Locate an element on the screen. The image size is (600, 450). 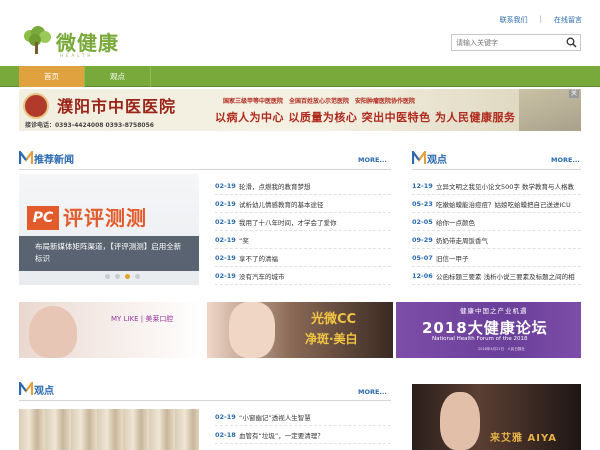
item-date: 05-07 is located at coordinates (422, 257).